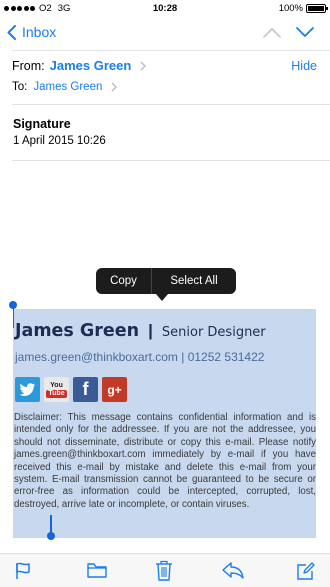  Describe the element at coordinates (213, 332) in the screenshot. I see `signature-title: Senior Designer` at that location.